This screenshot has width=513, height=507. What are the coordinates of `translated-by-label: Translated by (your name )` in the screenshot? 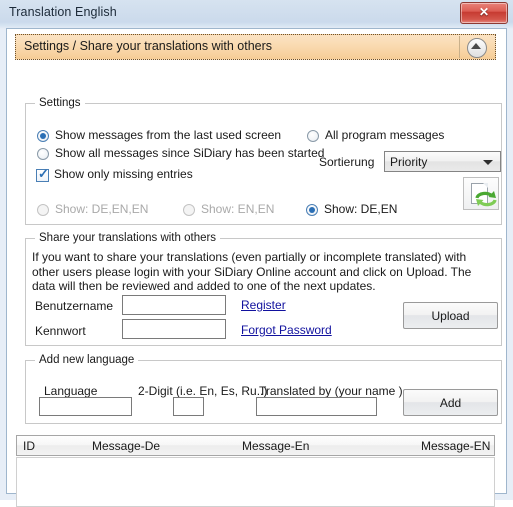 It's located at (331, 391).